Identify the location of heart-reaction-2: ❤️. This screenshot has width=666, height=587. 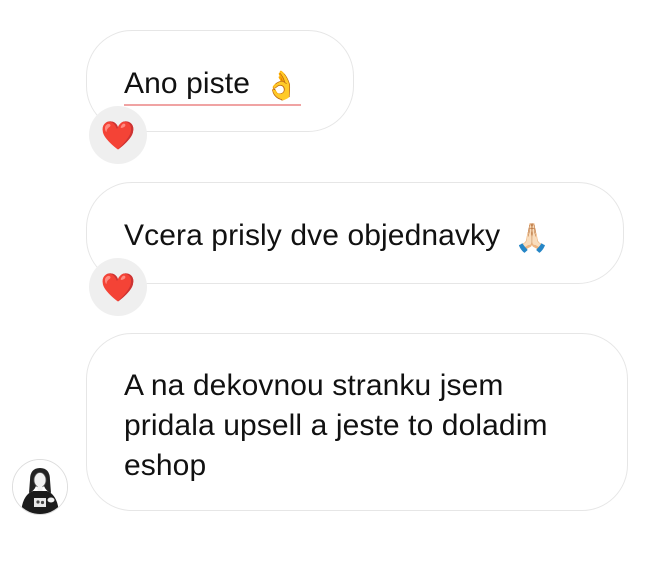
(118, 287).